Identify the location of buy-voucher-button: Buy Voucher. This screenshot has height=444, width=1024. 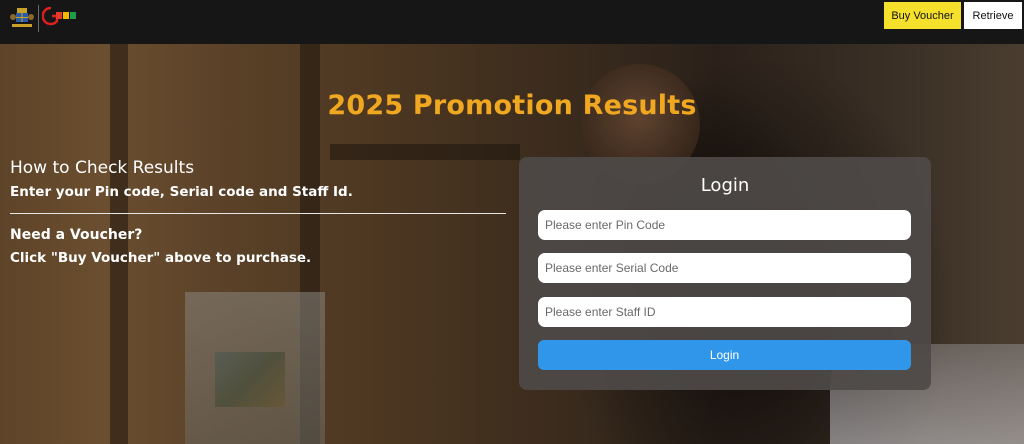
(922, 15).